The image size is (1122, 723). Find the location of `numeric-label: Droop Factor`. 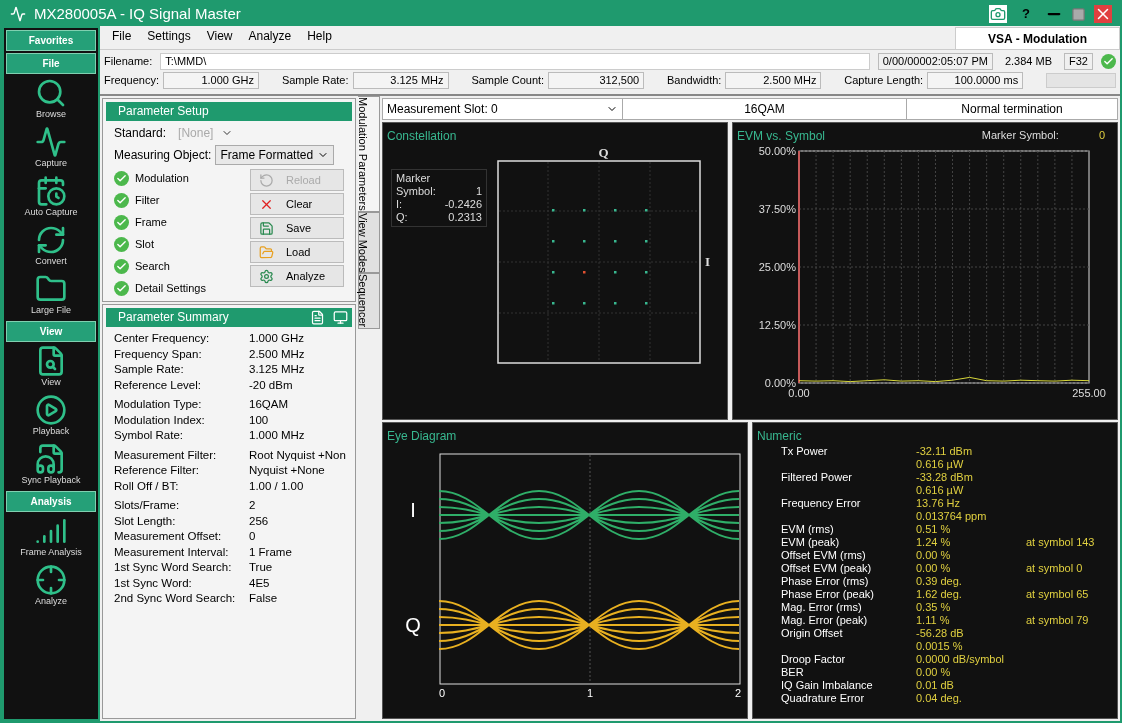

numeric-label: Droop Factor is located at coordinates (813, 658).